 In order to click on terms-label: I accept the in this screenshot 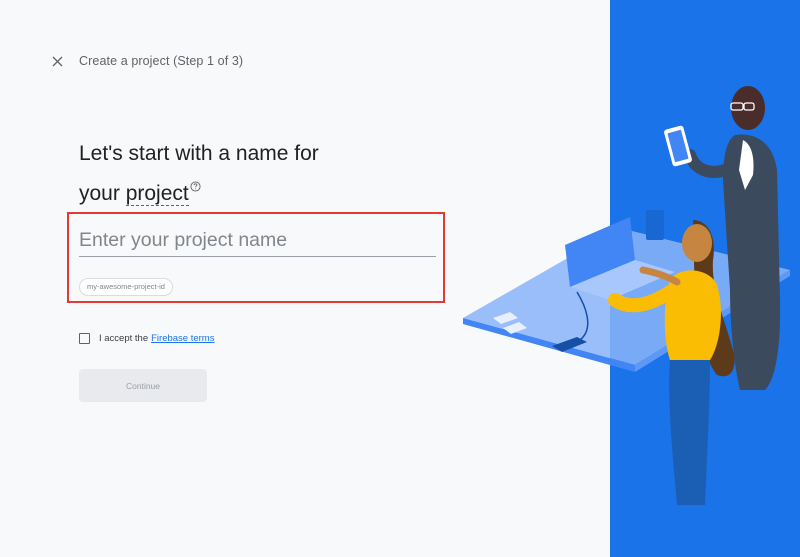, I will do `click(124, 338)`.